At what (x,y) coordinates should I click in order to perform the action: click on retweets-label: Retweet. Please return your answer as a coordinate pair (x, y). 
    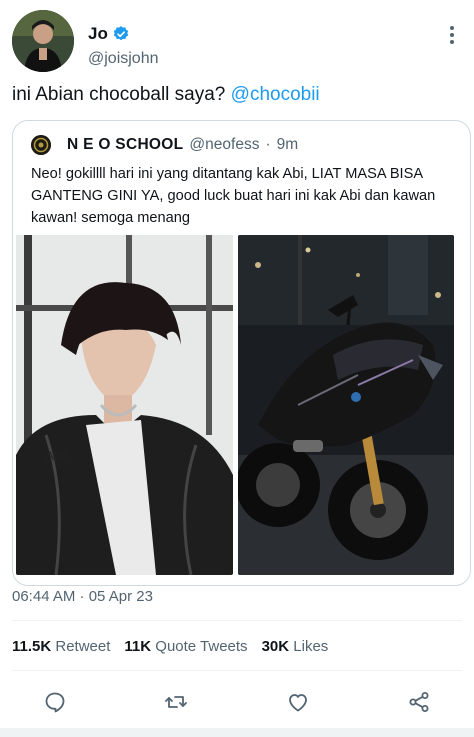
    Looking at the image, I should click on (83, 646).